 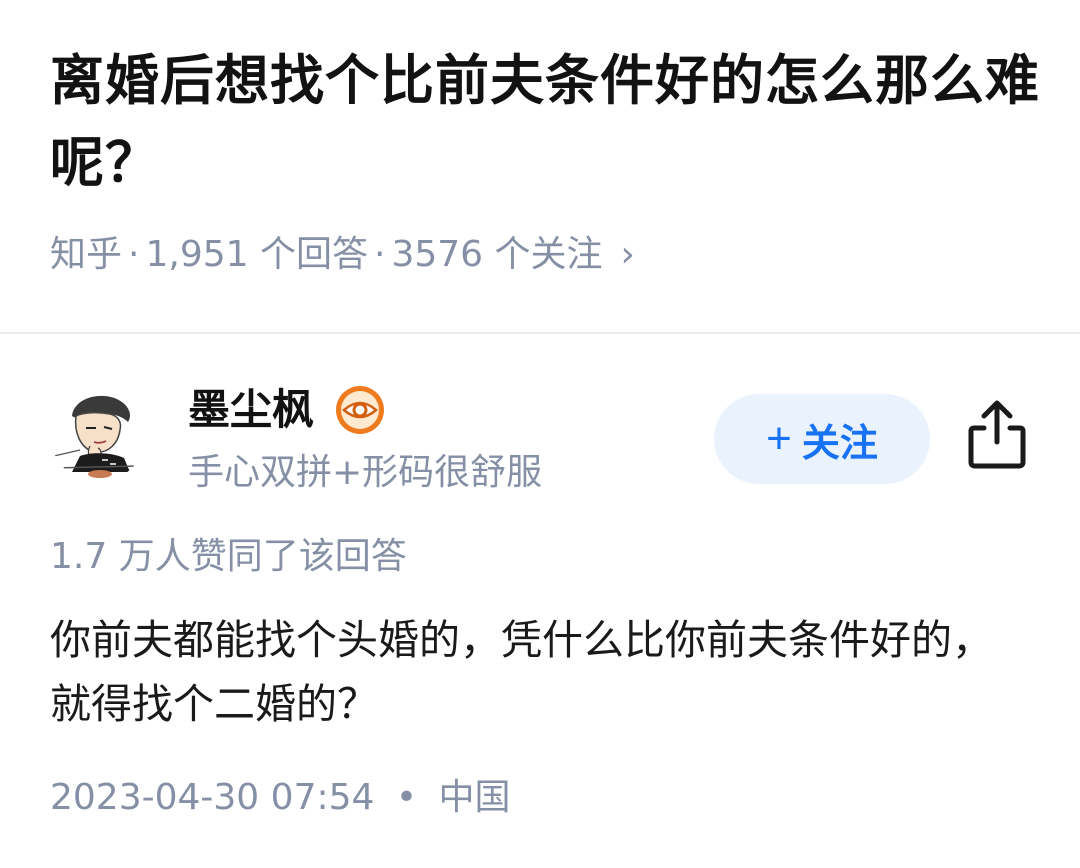 I want to click on author-bio: 手心双拼+形码很舒服, so click(x=365, y=472).